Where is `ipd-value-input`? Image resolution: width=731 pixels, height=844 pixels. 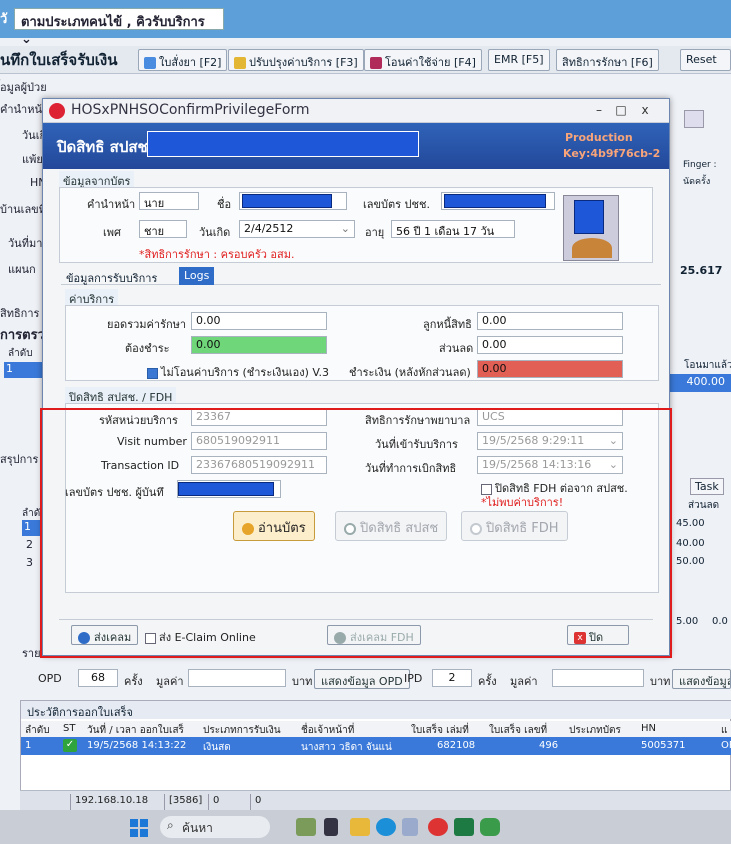 ipd-value-input is located at coordinates (598, 678).